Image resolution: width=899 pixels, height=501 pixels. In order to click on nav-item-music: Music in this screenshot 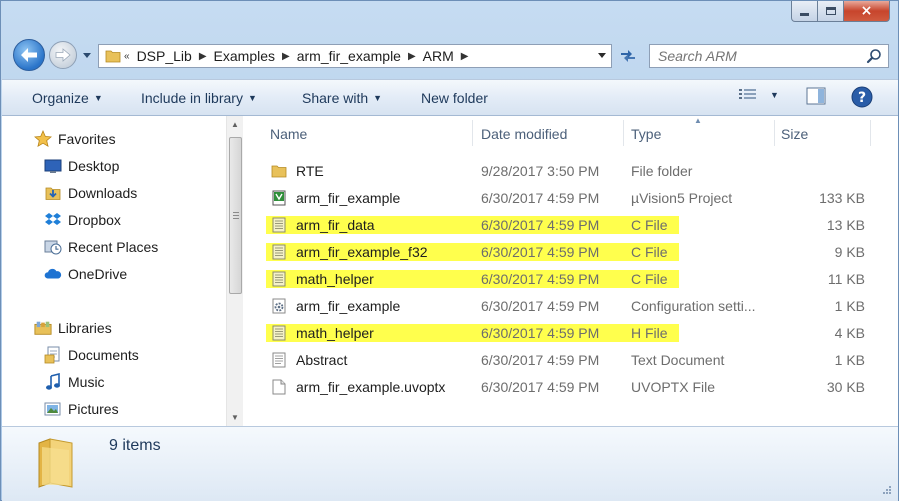, I will do `click(74, 382)`.